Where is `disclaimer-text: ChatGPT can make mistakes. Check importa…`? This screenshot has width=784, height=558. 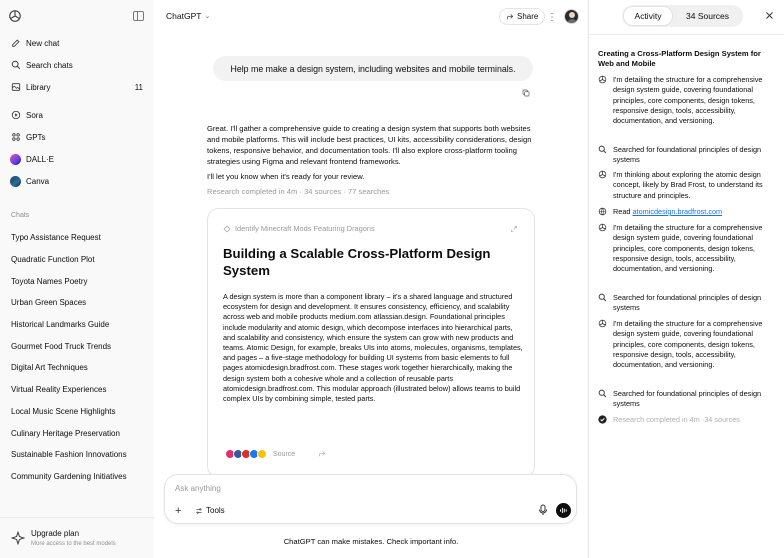 disclaimer-text: ChatGPT can make mistakes. Check importa… is located at coordinates (371, 541).